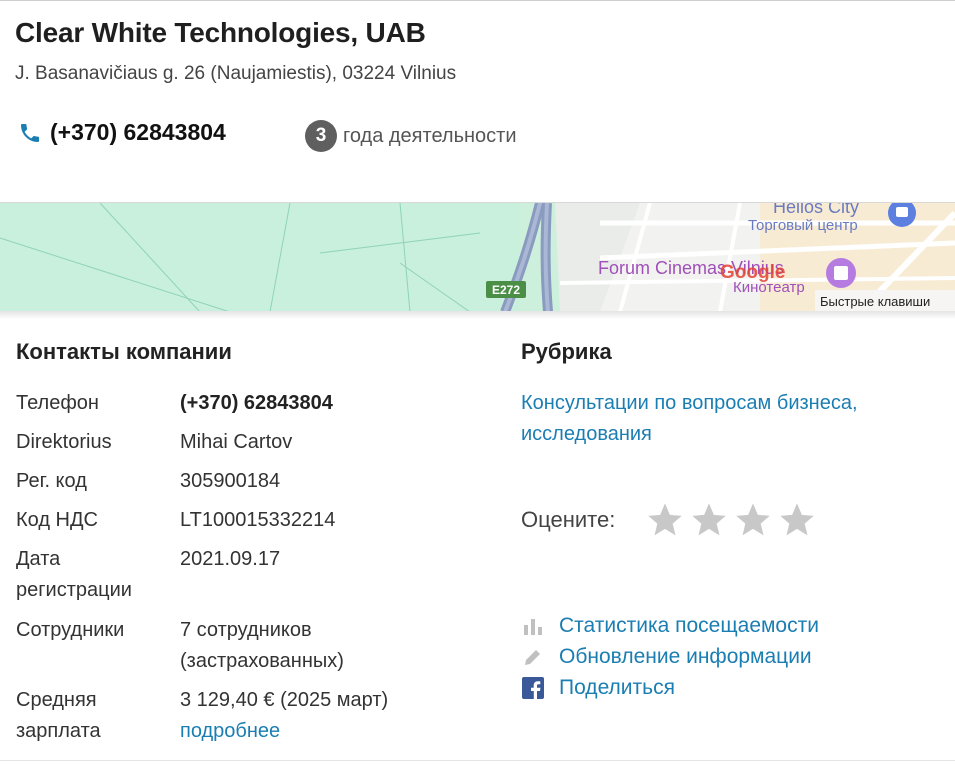  What do you see at coordinates (533, 688) in the screenshot?
I see `facebook-icon` at bounding box center [533, 688].